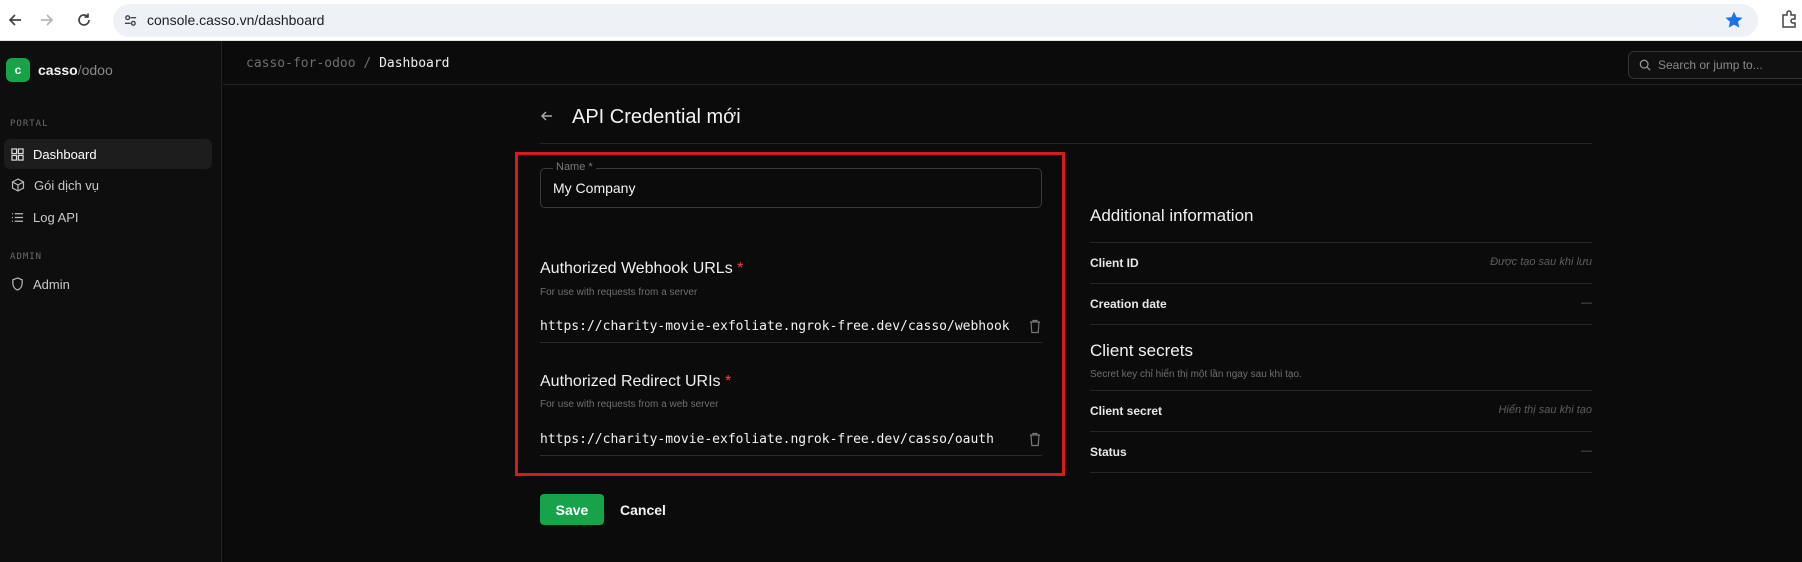 This screenshot has width=1802, height=562. What do you see at coordinates (108, 217) in the screenshot?
I see `sidebar-item-log-api: Log API` at bounding box center [108, 217].